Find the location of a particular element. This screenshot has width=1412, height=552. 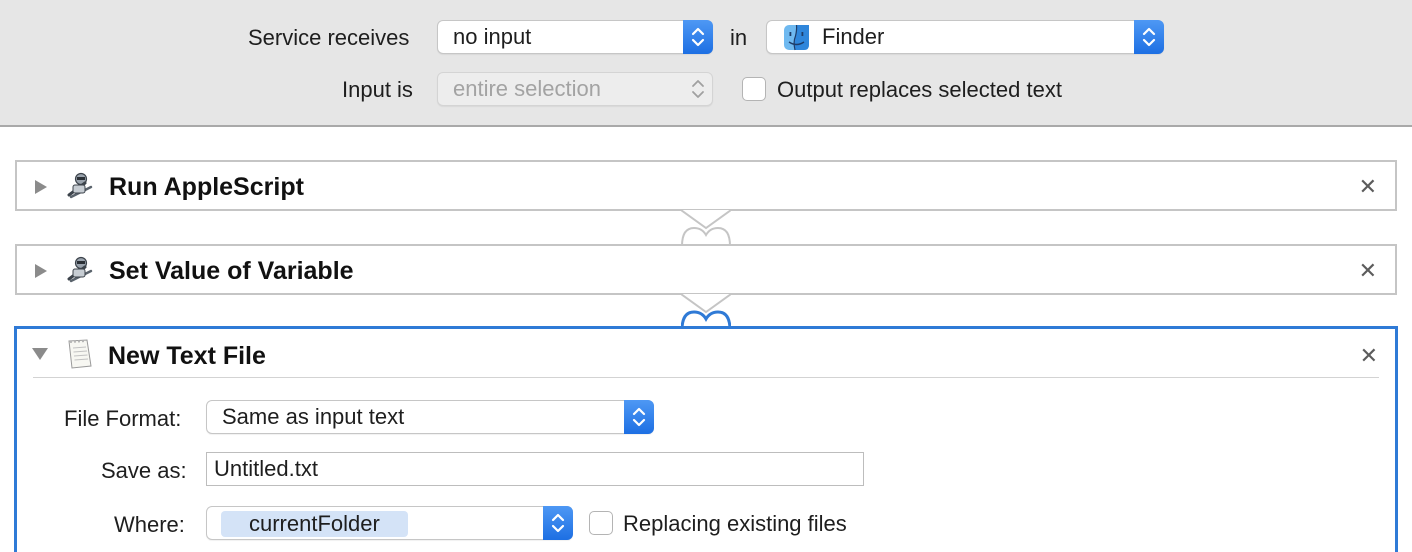

file-format-value: Same as input text is located at coordinates (313, 416).